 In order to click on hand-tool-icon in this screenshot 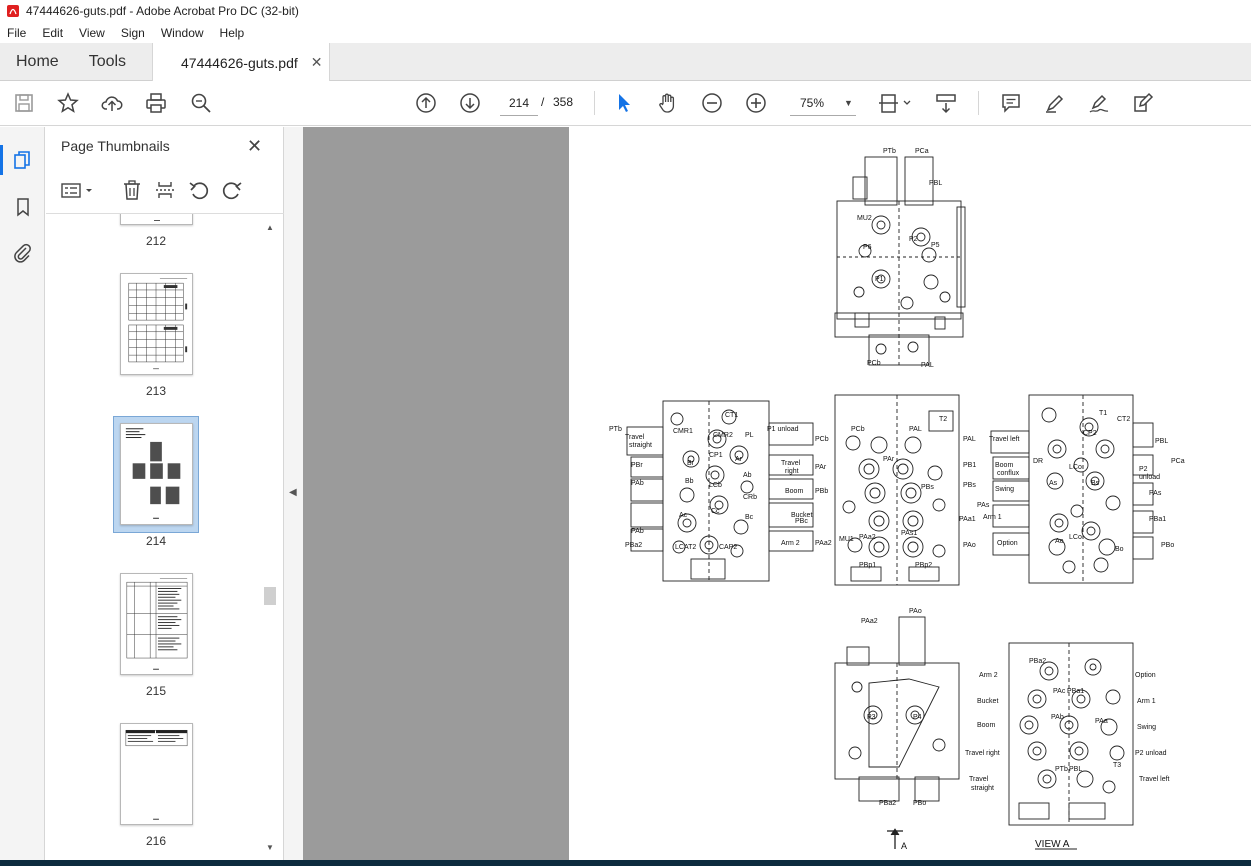, I will do `click(668, 103)`.